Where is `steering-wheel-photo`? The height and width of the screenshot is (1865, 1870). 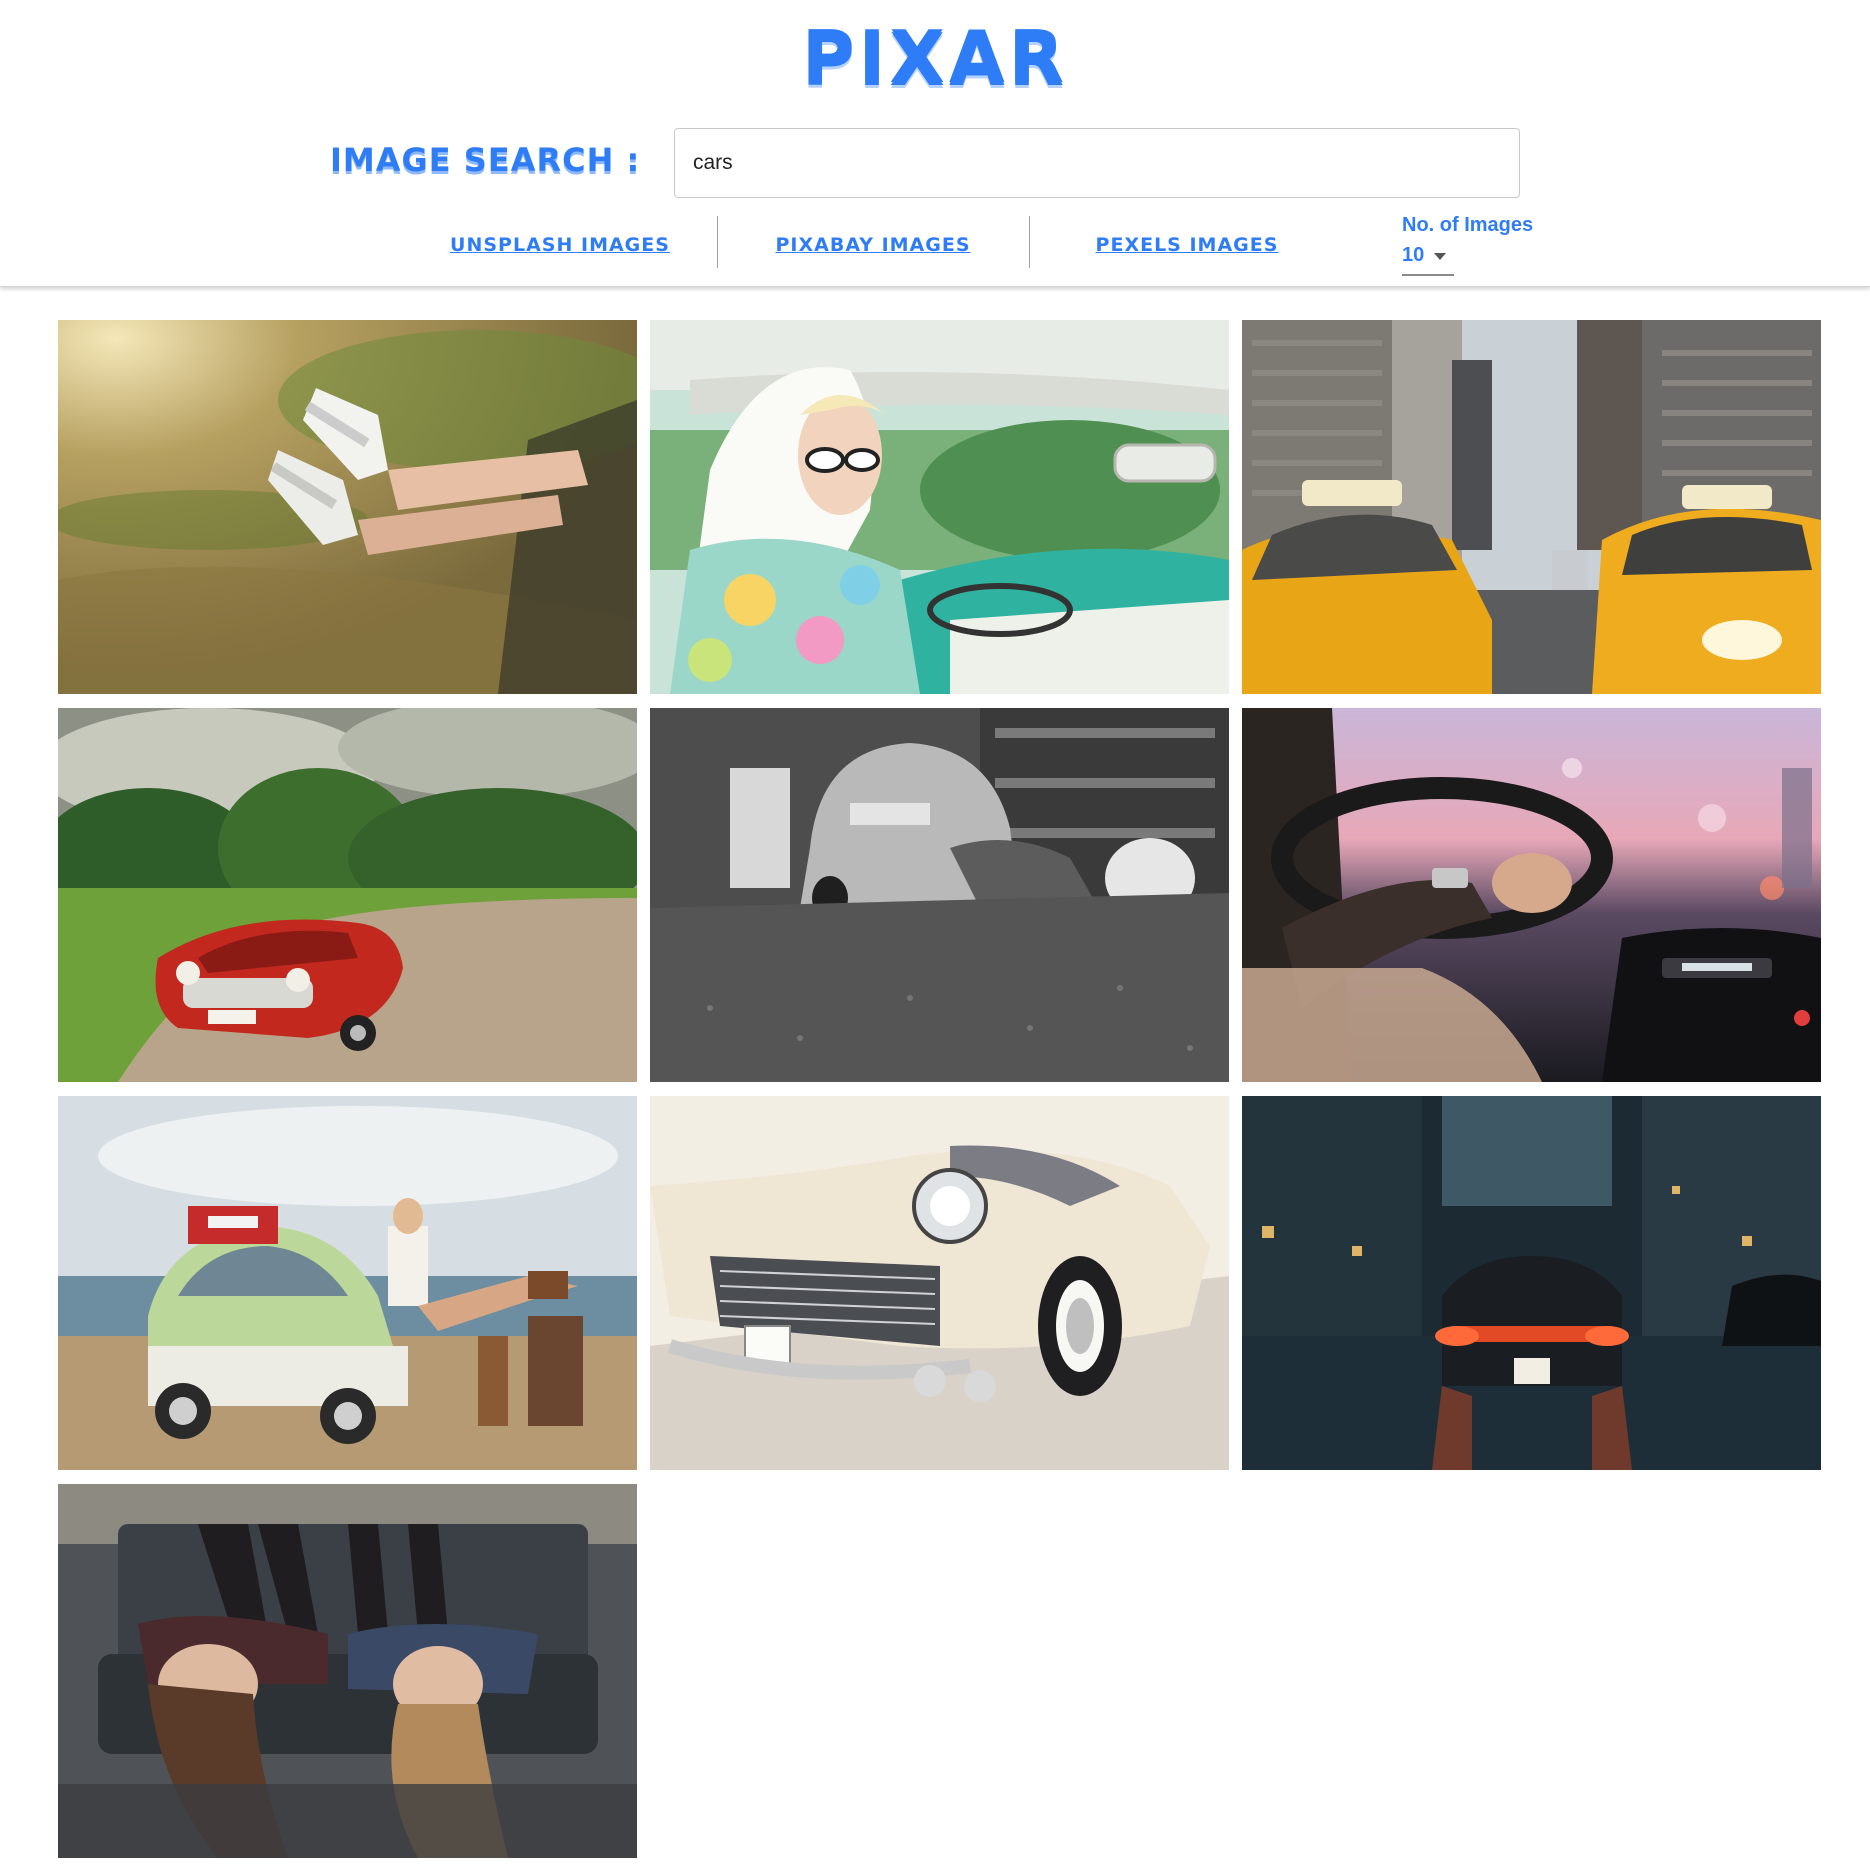
steering-wheel-photo is located at coordinates (1531, 895).